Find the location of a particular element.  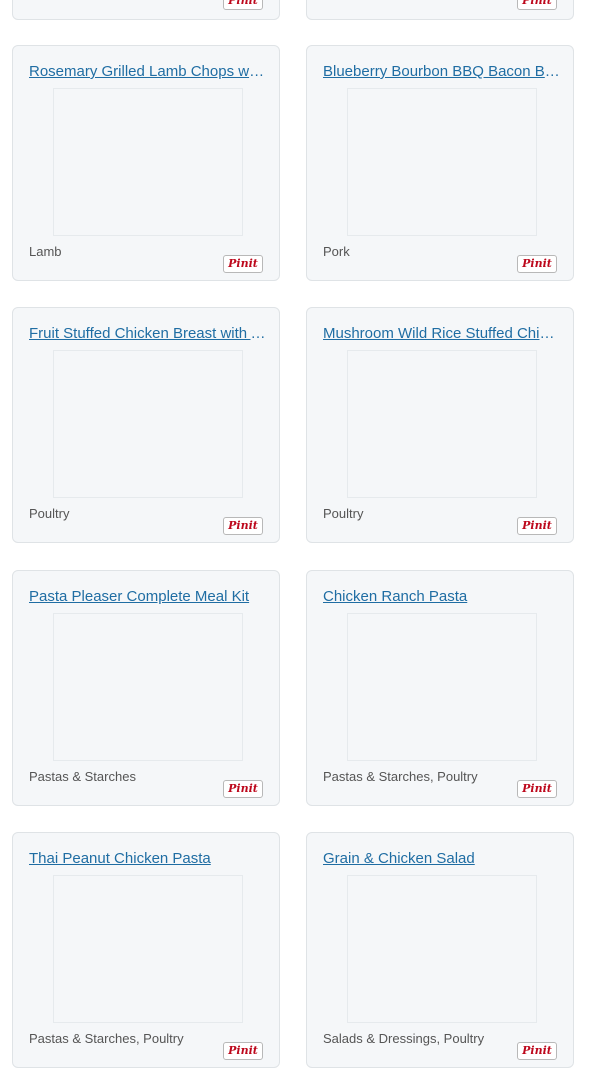

recipe-title-link: Thai Peanut Chicken Pasta is located at coordinates (147, 859).